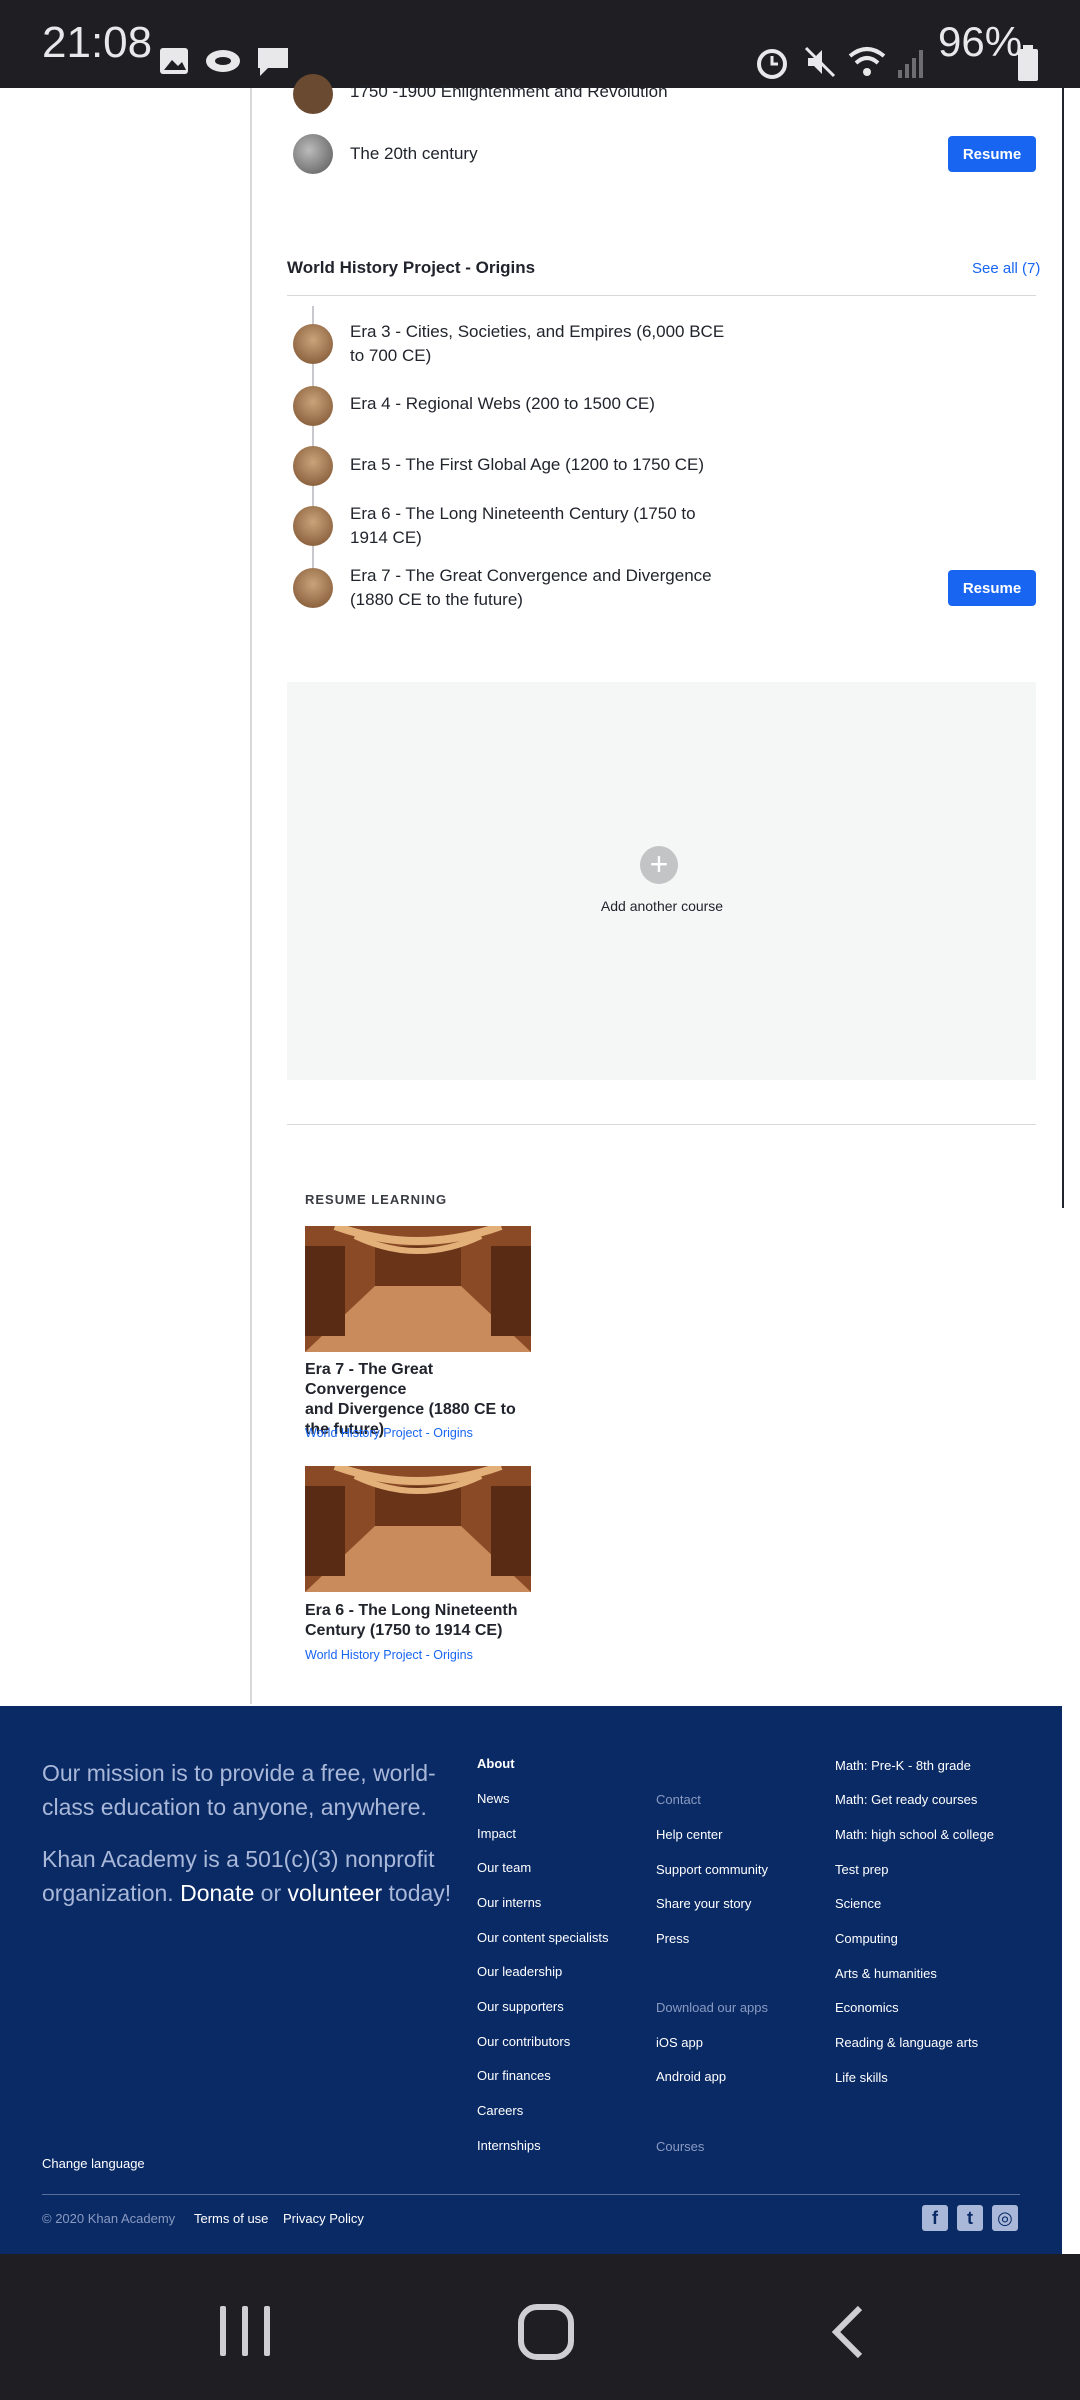 The image size is (1080, 2400). Describe the element at coordinates (223, 61) in the screenshot. I see `cloud-icon` at that location.